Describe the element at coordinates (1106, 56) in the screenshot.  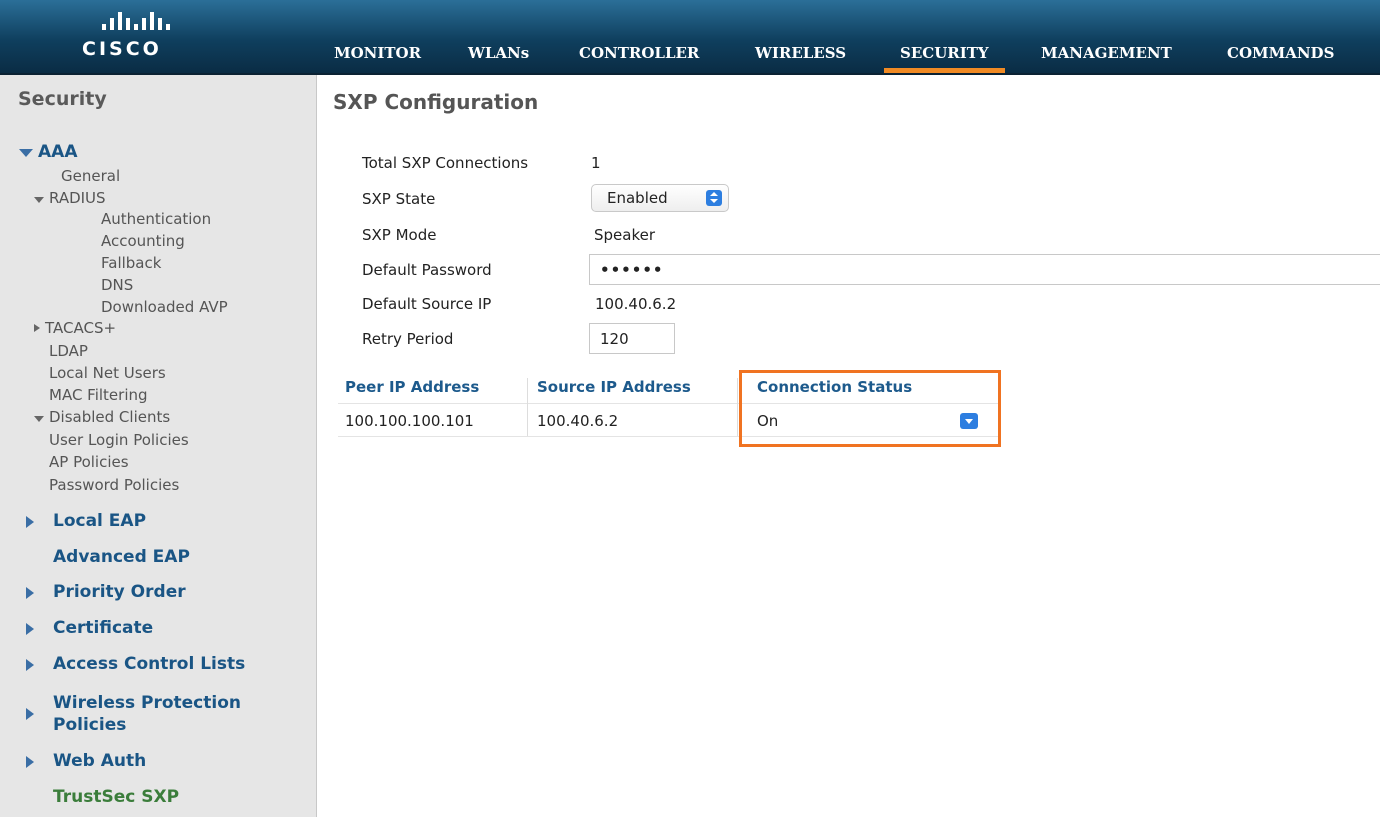
I see `nav-management: MANAGEMENT` at that location.